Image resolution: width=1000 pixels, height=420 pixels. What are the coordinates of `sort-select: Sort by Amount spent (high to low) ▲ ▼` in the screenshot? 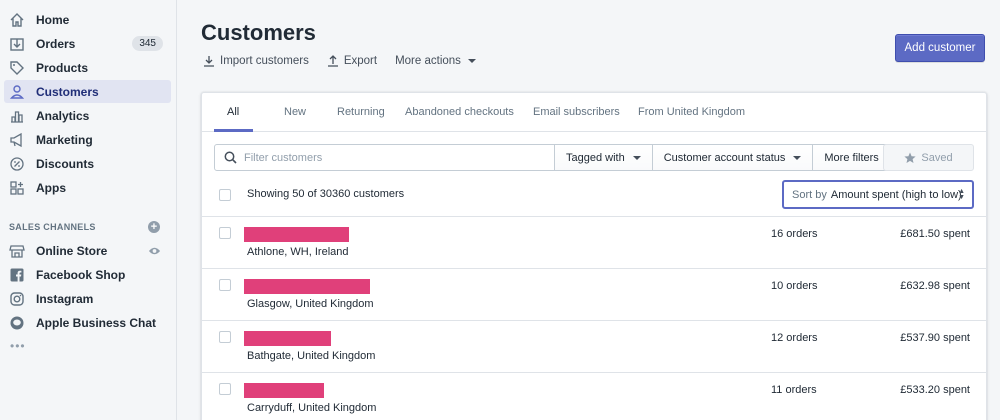 It's located at (878, 194).